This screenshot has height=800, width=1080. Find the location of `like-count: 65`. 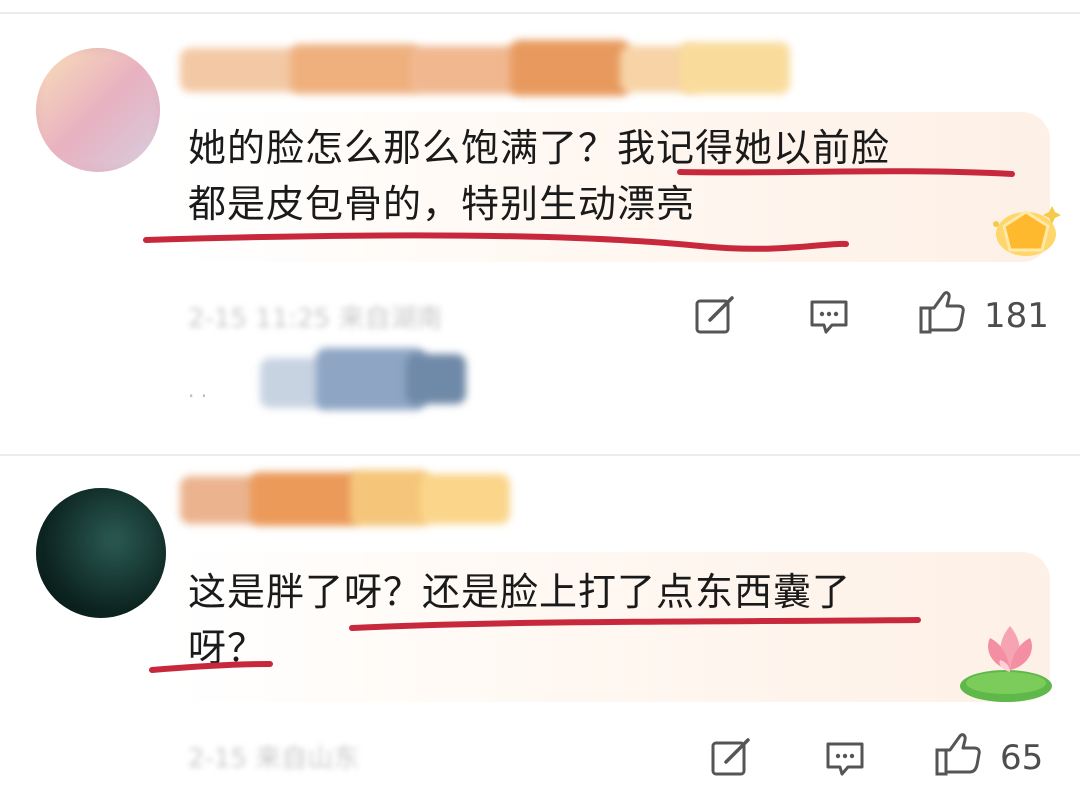

like-count: 65 is located at coordinates (1022, 758).